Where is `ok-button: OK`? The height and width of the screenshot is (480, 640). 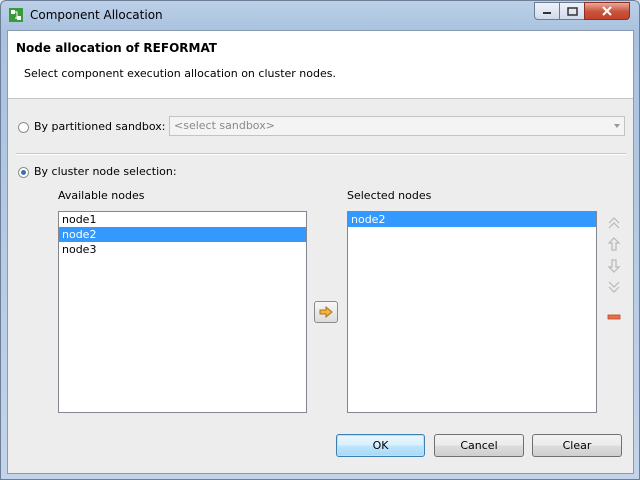 ok-button: OK is located at coordinates (380, 445).